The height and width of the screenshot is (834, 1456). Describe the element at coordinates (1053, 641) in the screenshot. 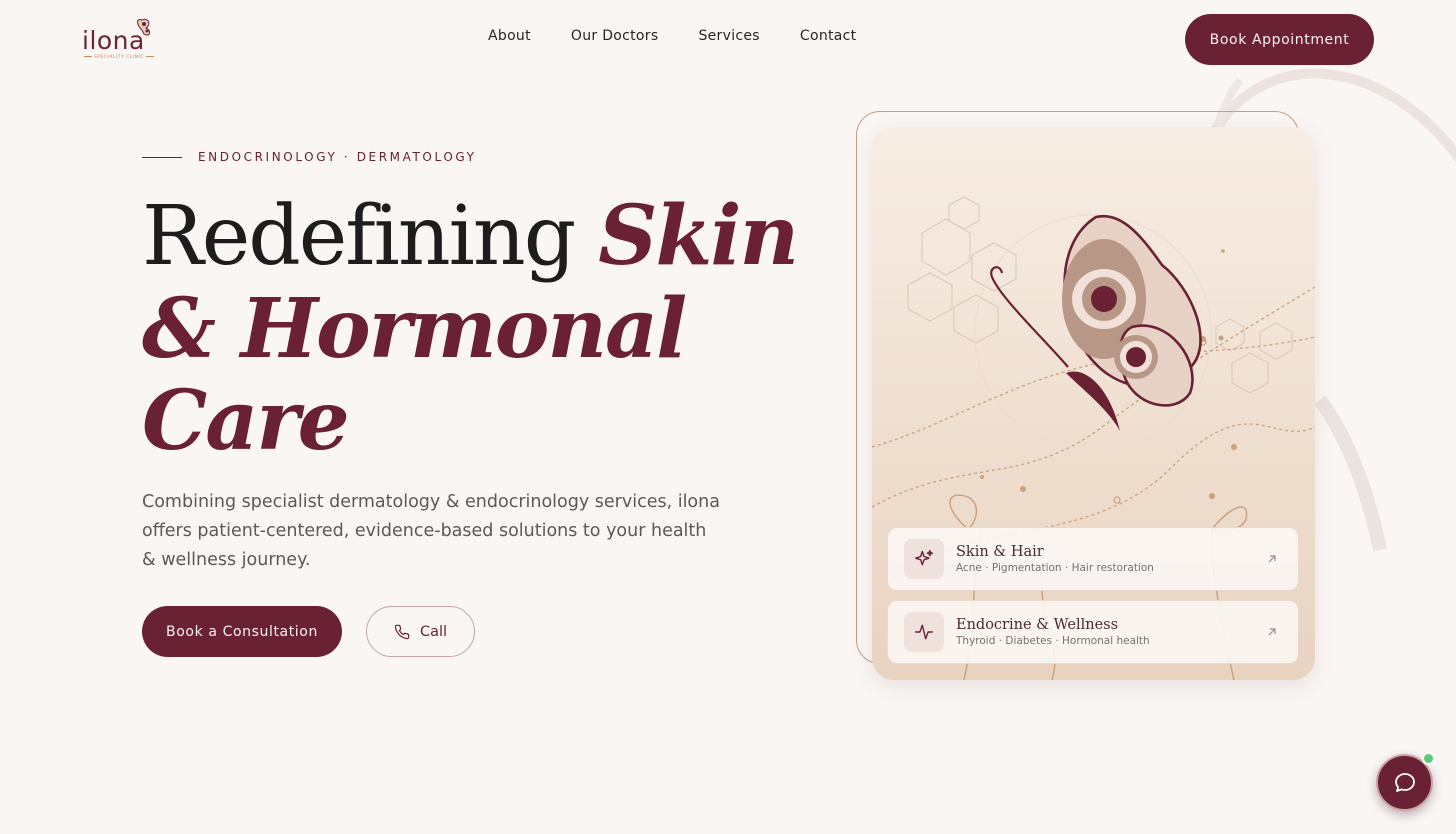

I see `service-subtitle: Thyroid · Diabetes · Hormonal health` at that location.